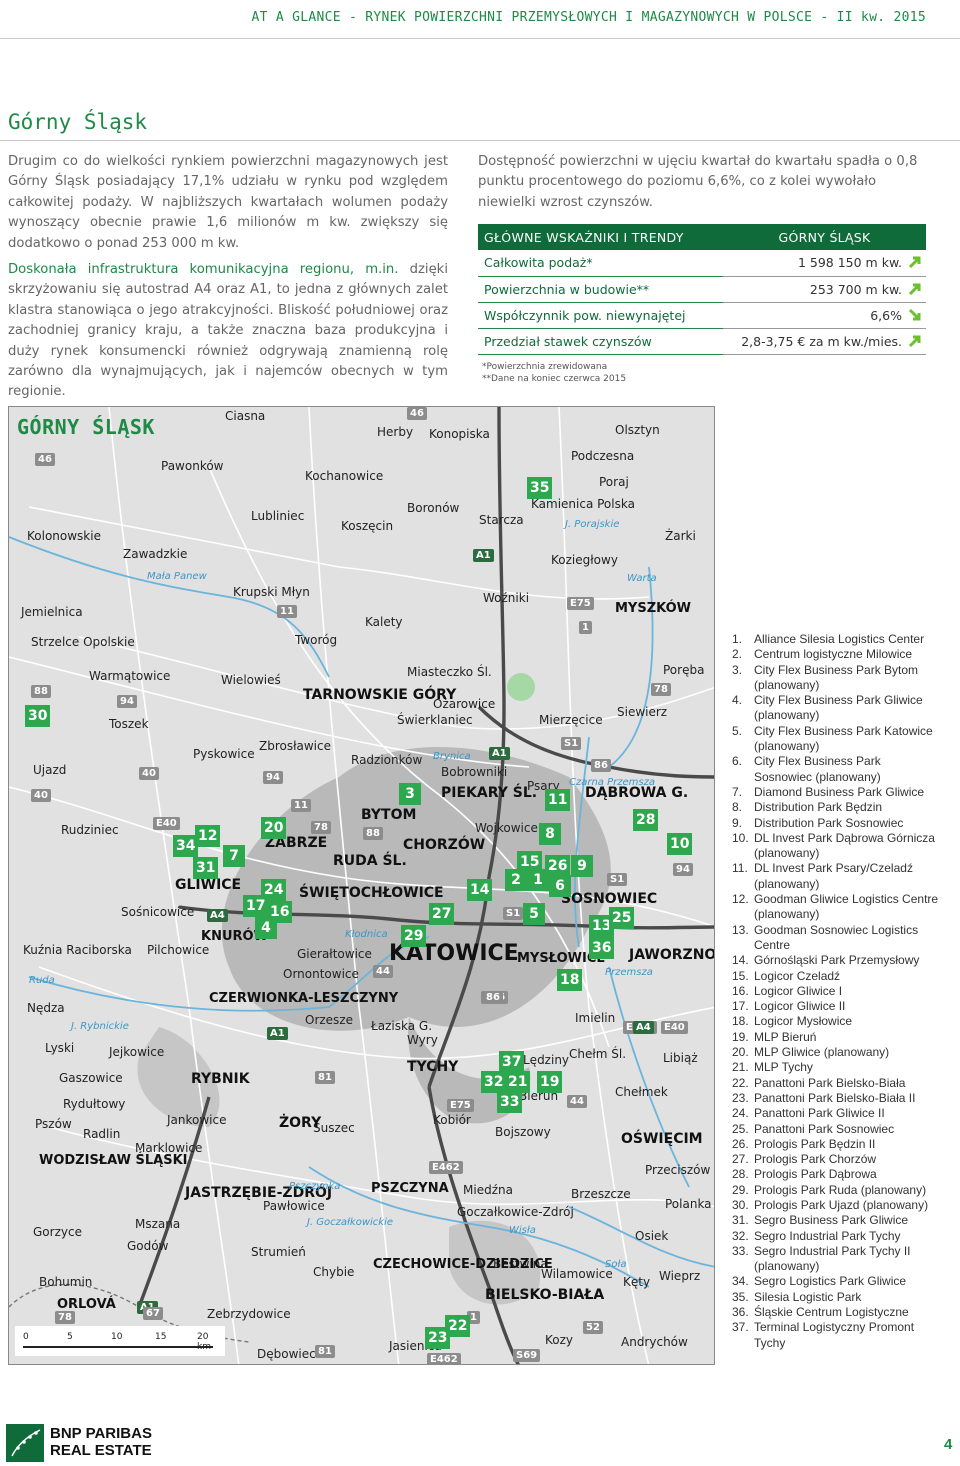 This screenshot has width=960, height=1466. Describe the element at coordinates (570, 980) in the screenshot. I see `project-marker: 18` at that location.